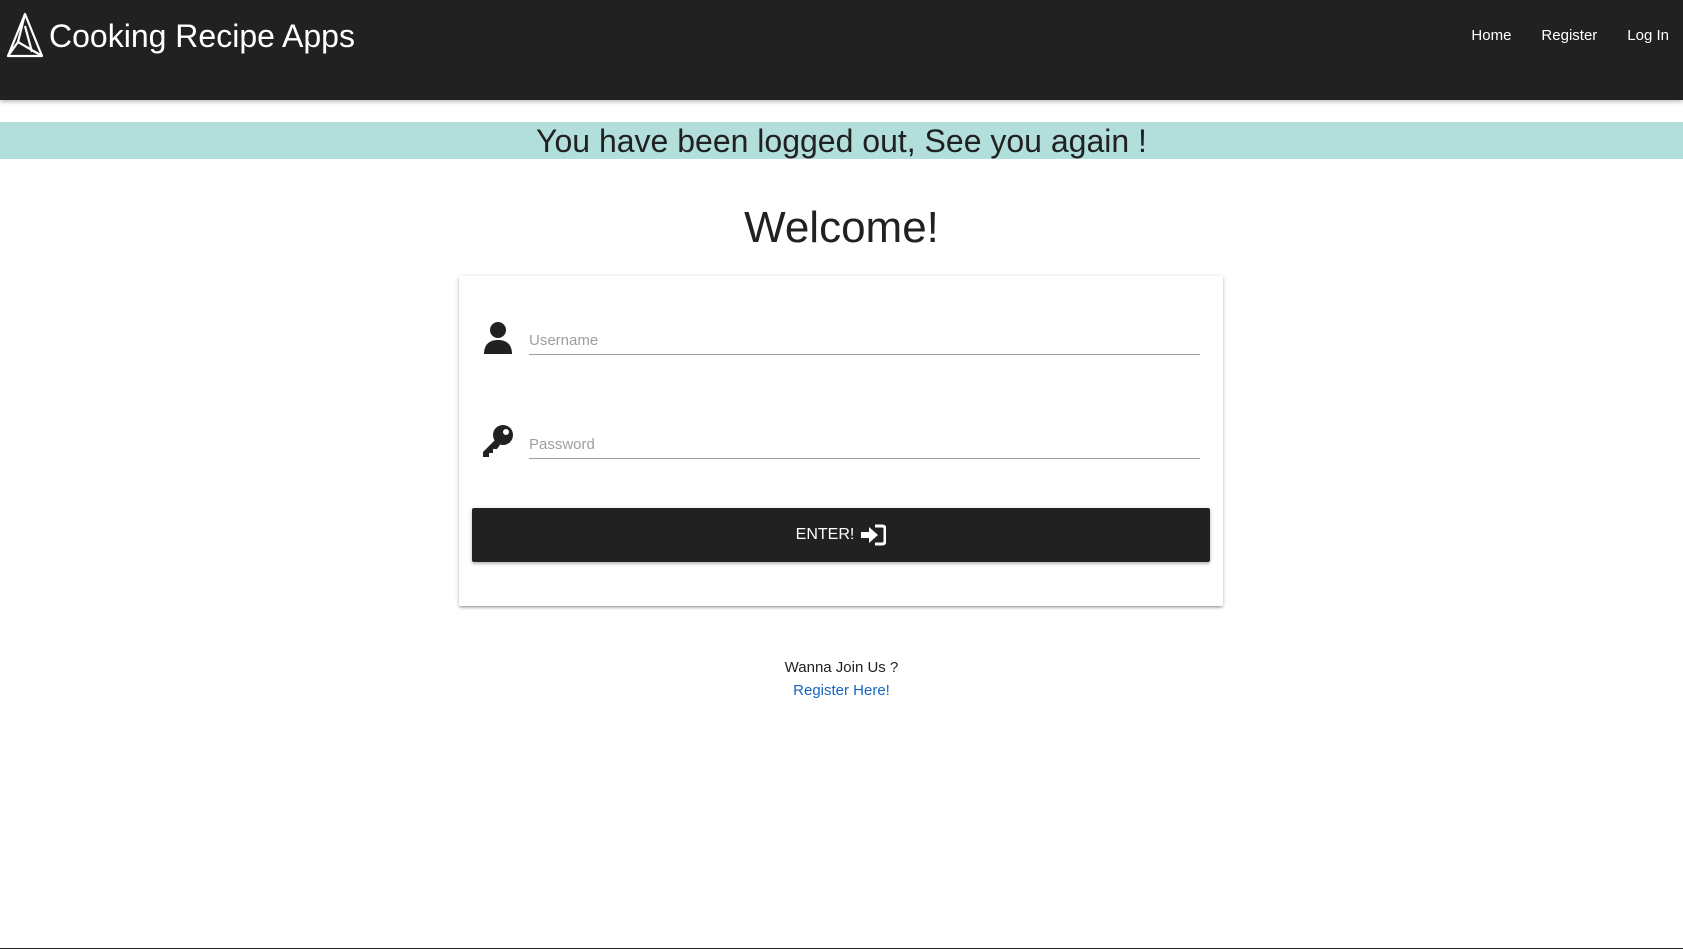  Describe the element at coordinates (841, 50) in the screenshot. I see `navbar: Cooking Recipe Apps Home Register Log In` at that location.